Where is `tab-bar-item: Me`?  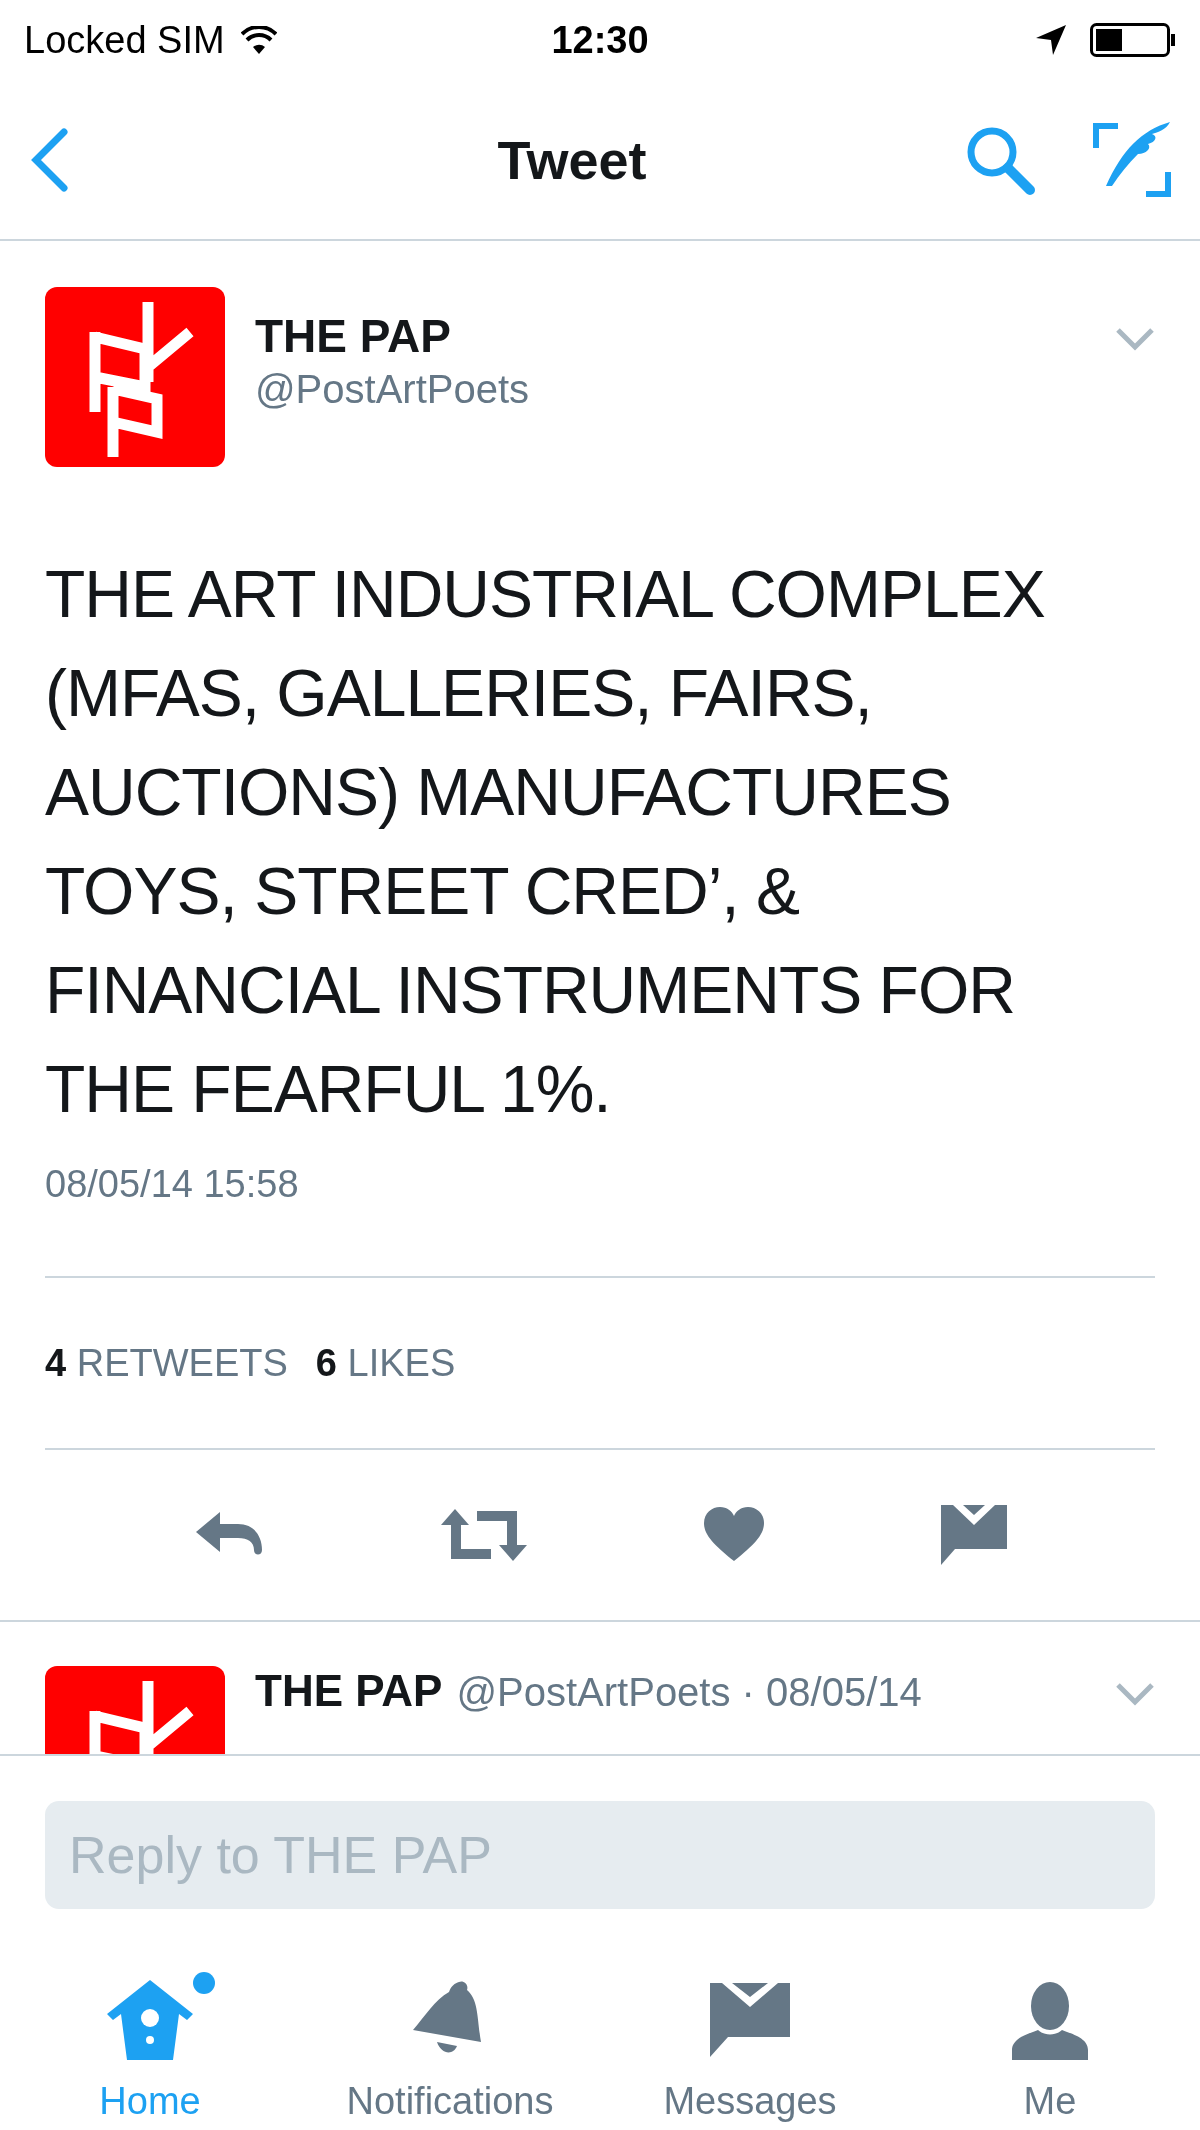
tab-bar-item: Me is located at coordinates (1050, 2037).